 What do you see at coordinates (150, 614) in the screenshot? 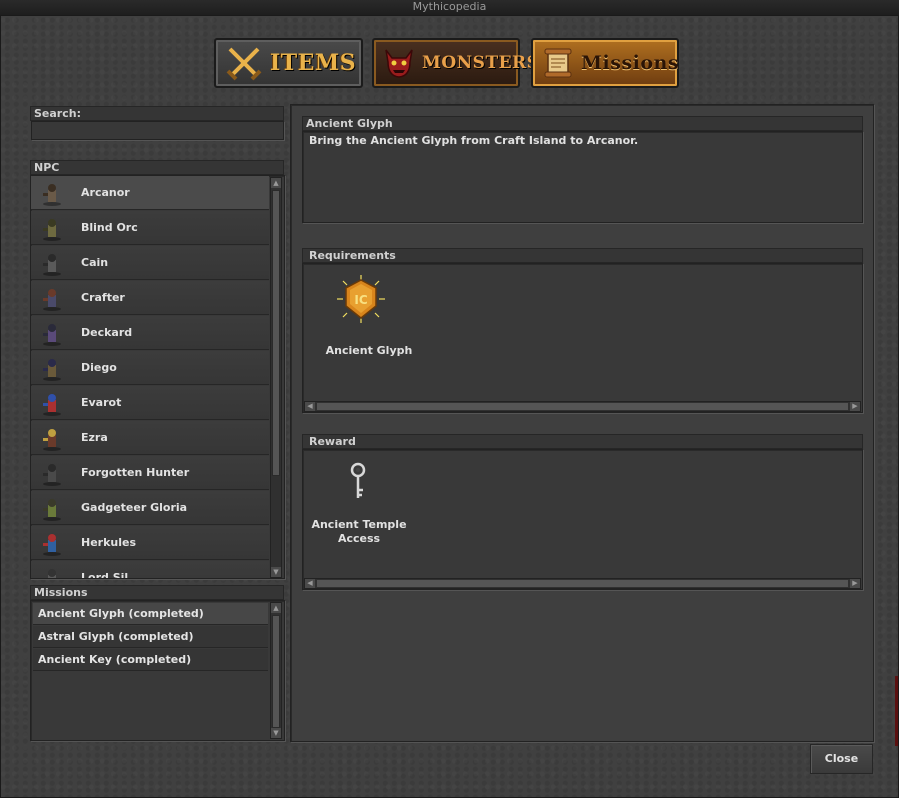
I see `mission-item: Ancient Glyph (completed)` at bounding box center [150, 614].